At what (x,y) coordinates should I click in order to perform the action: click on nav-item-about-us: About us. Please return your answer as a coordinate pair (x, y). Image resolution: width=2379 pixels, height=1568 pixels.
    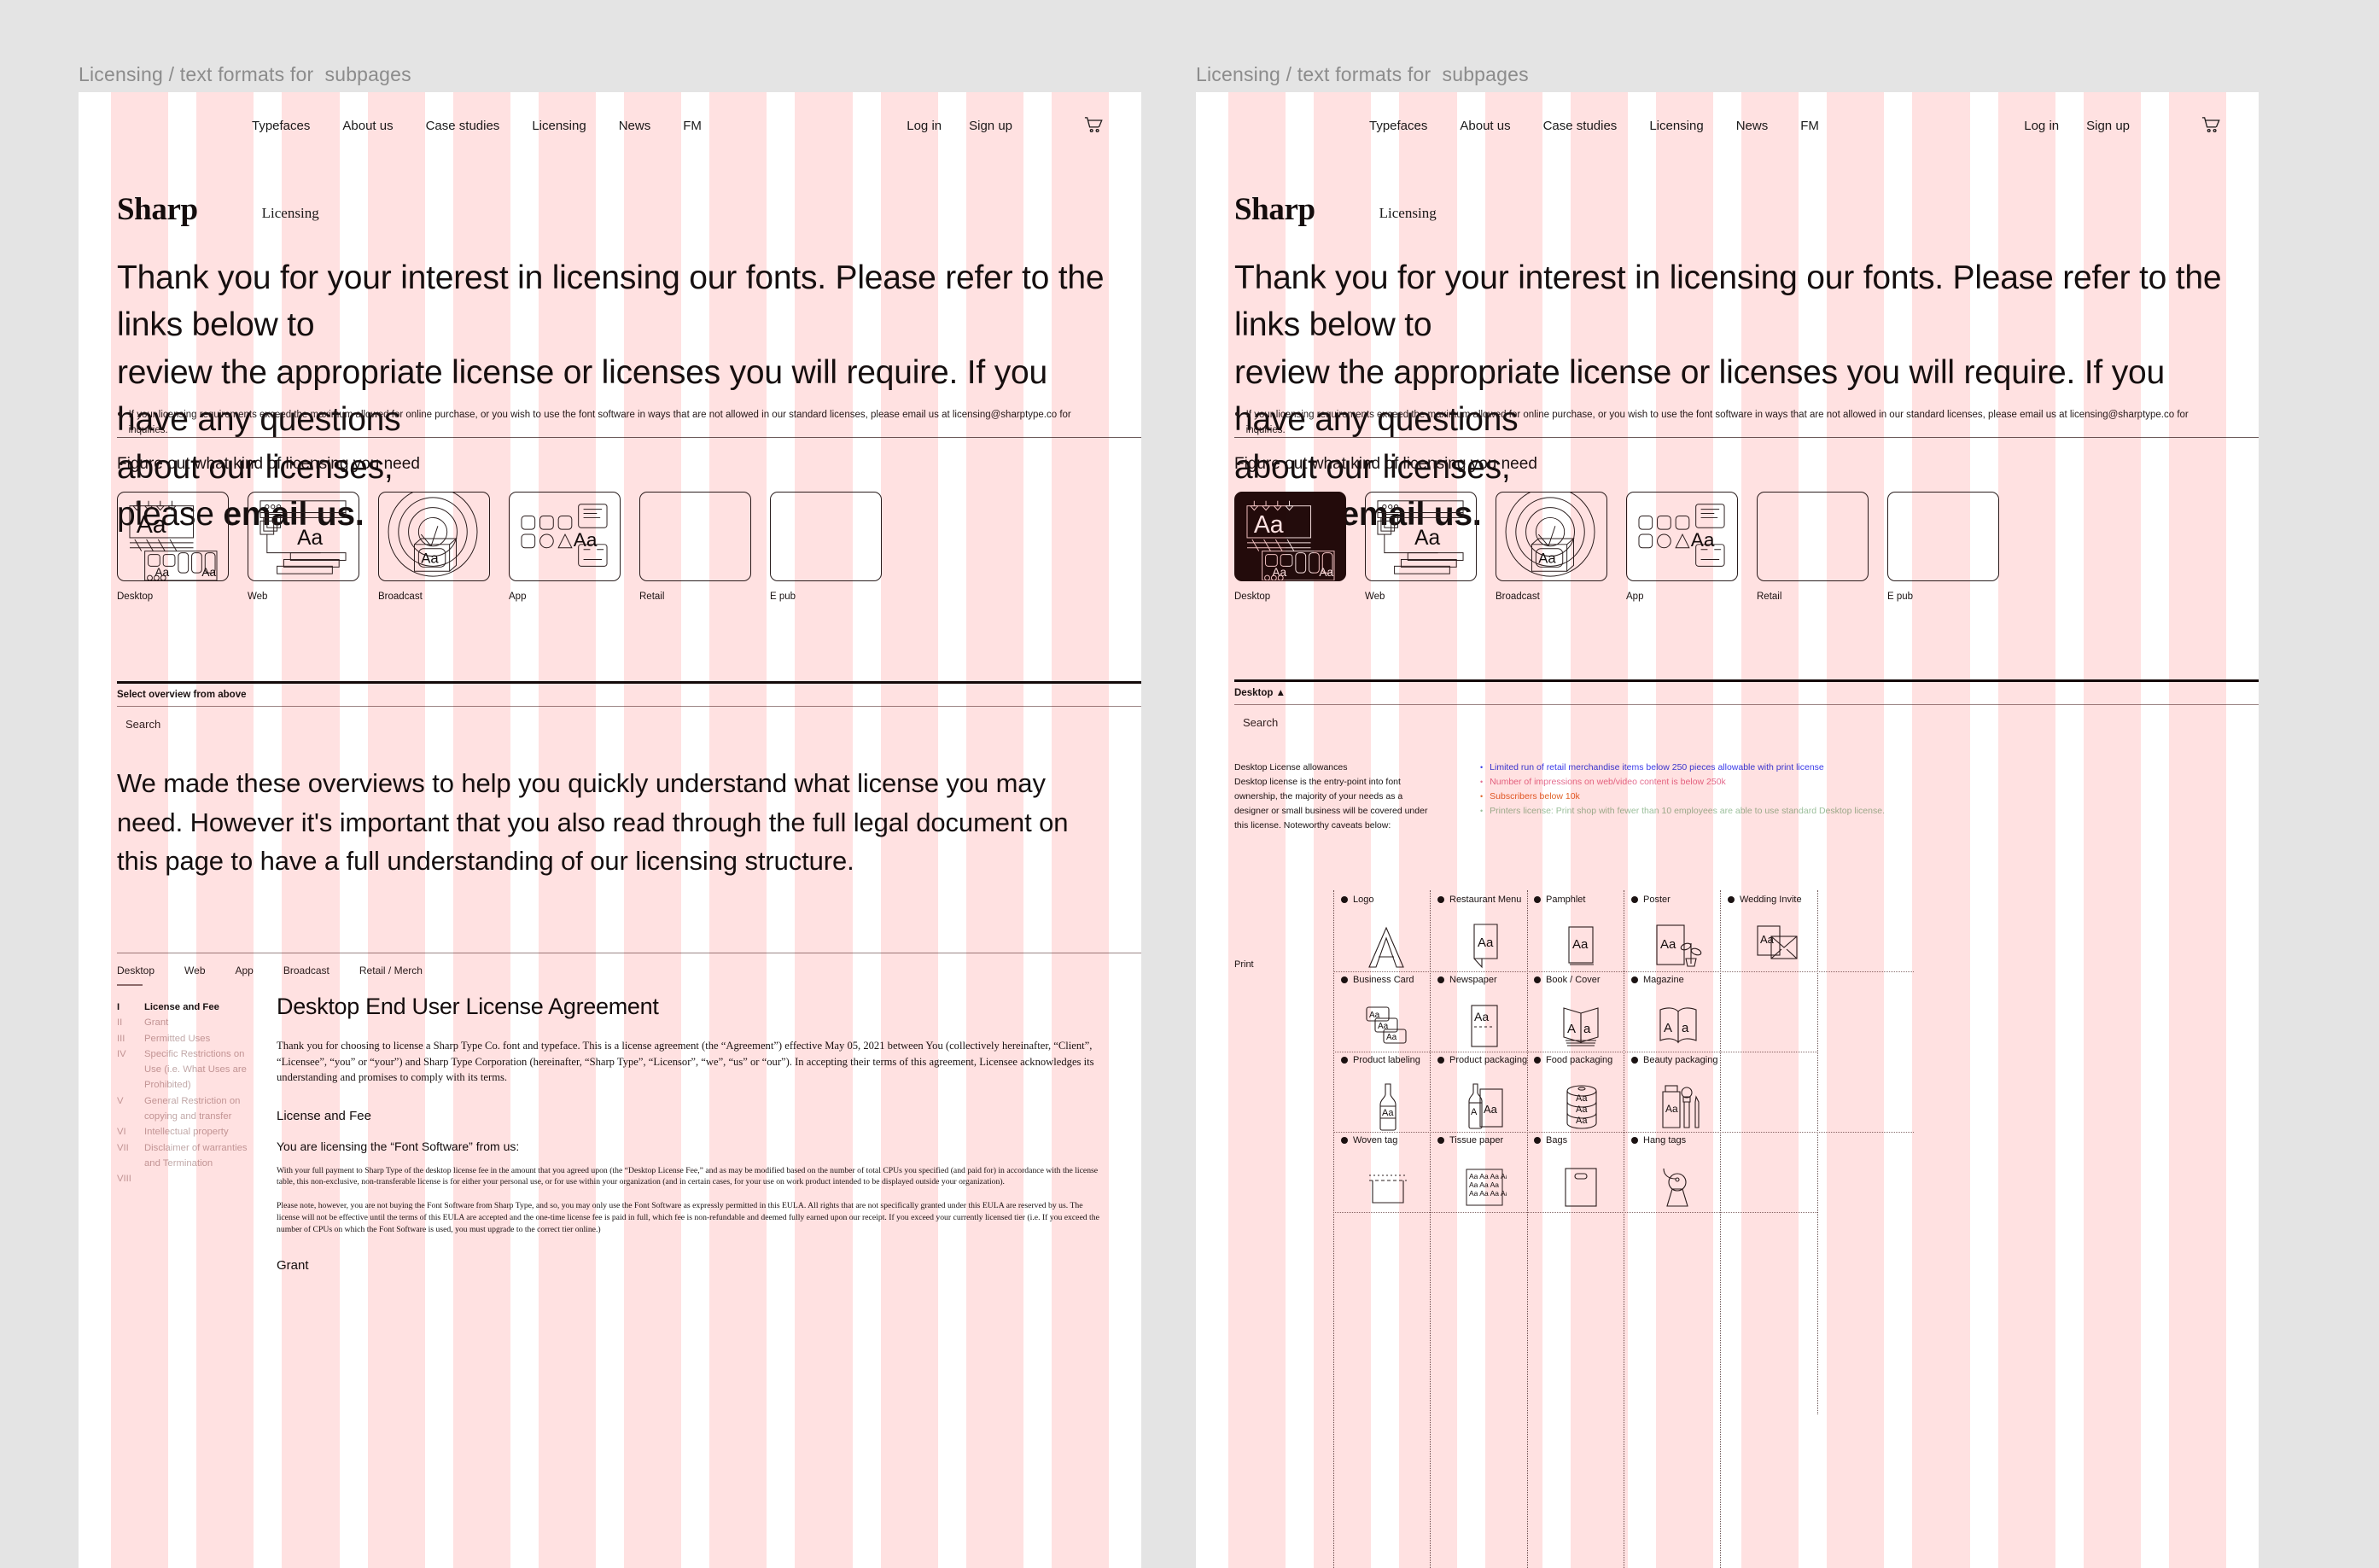
    Looking at the image, I should click on (367, 126).